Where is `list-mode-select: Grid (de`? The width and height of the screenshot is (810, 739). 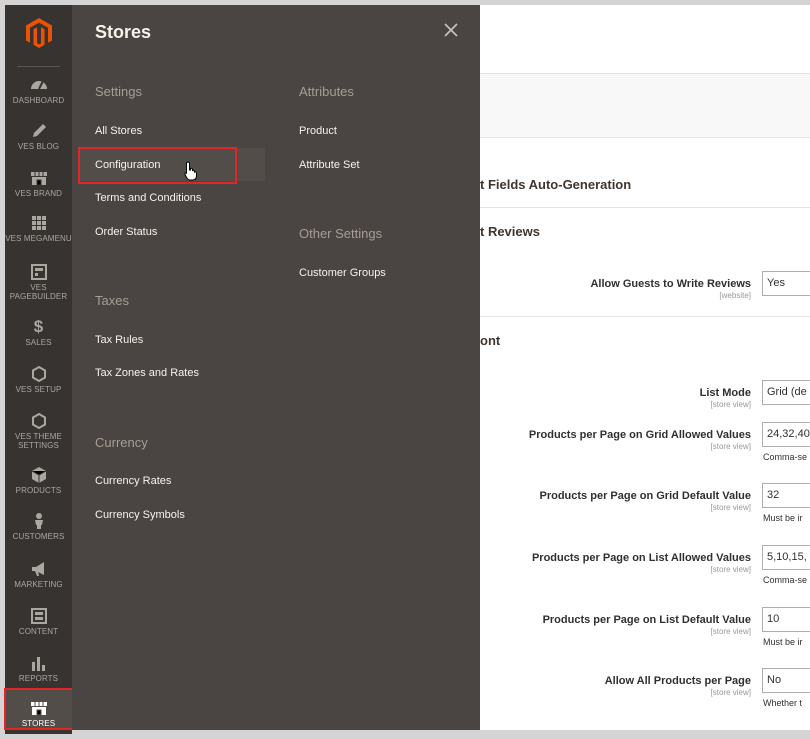 list-mode-select: Grid (de is located at coordinates (786, 392).